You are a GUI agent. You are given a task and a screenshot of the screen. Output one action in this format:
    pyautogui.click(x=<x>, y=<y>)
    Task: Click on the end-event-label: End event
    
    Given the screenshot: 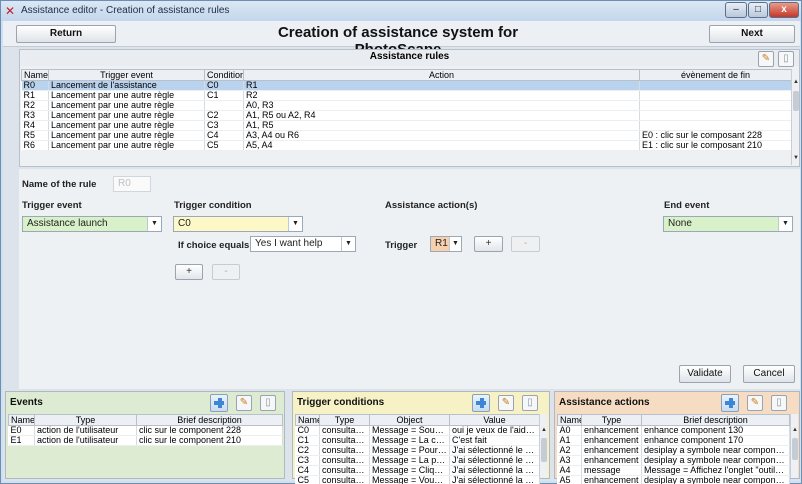 What is the action you would take?
    pyautogui.click(x=687, y=205)
    